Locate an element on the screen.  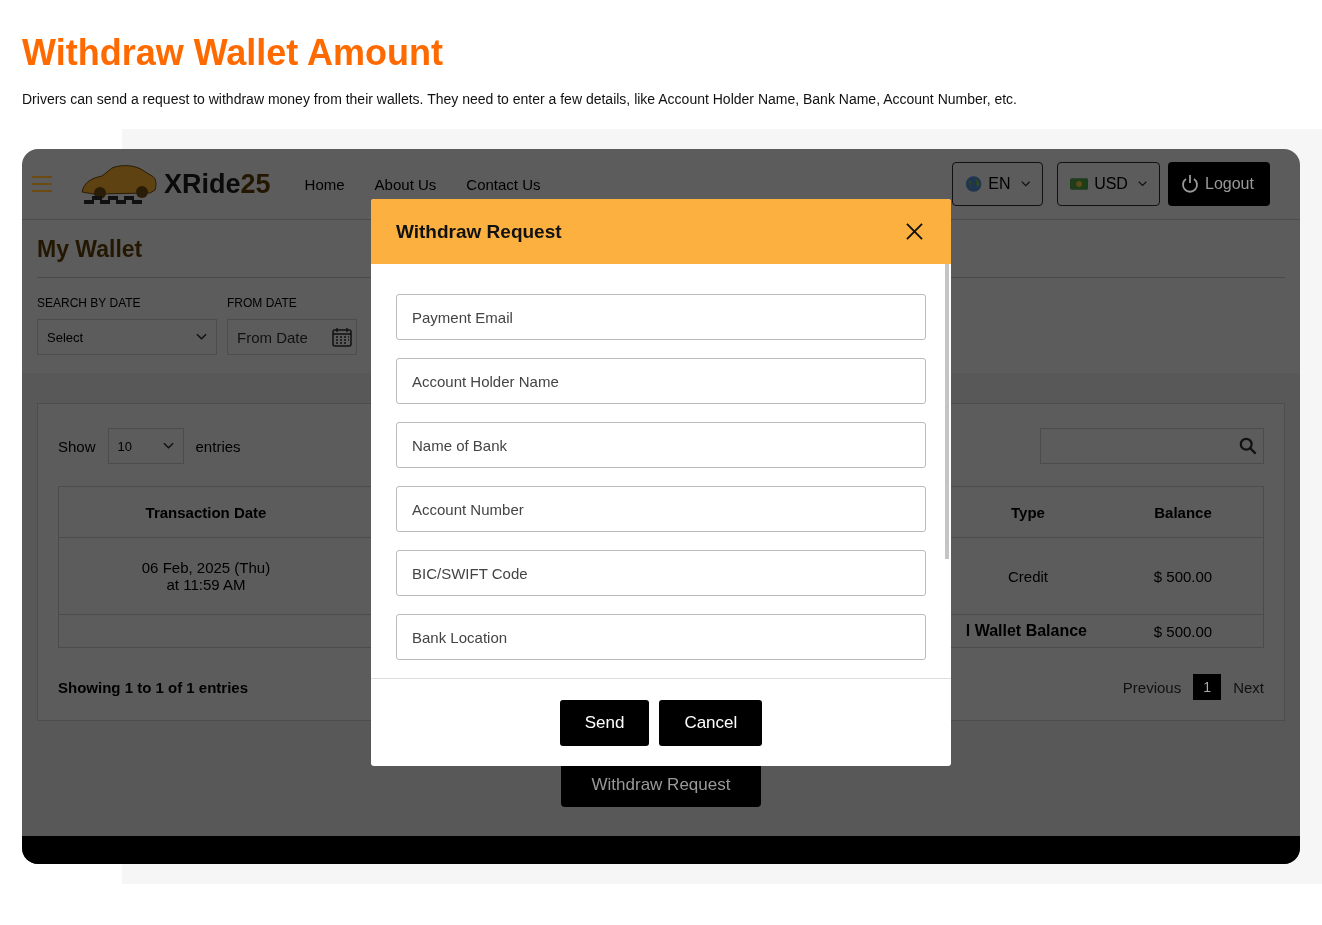
input-field: Payment Email is located at coordinates (661, 317).